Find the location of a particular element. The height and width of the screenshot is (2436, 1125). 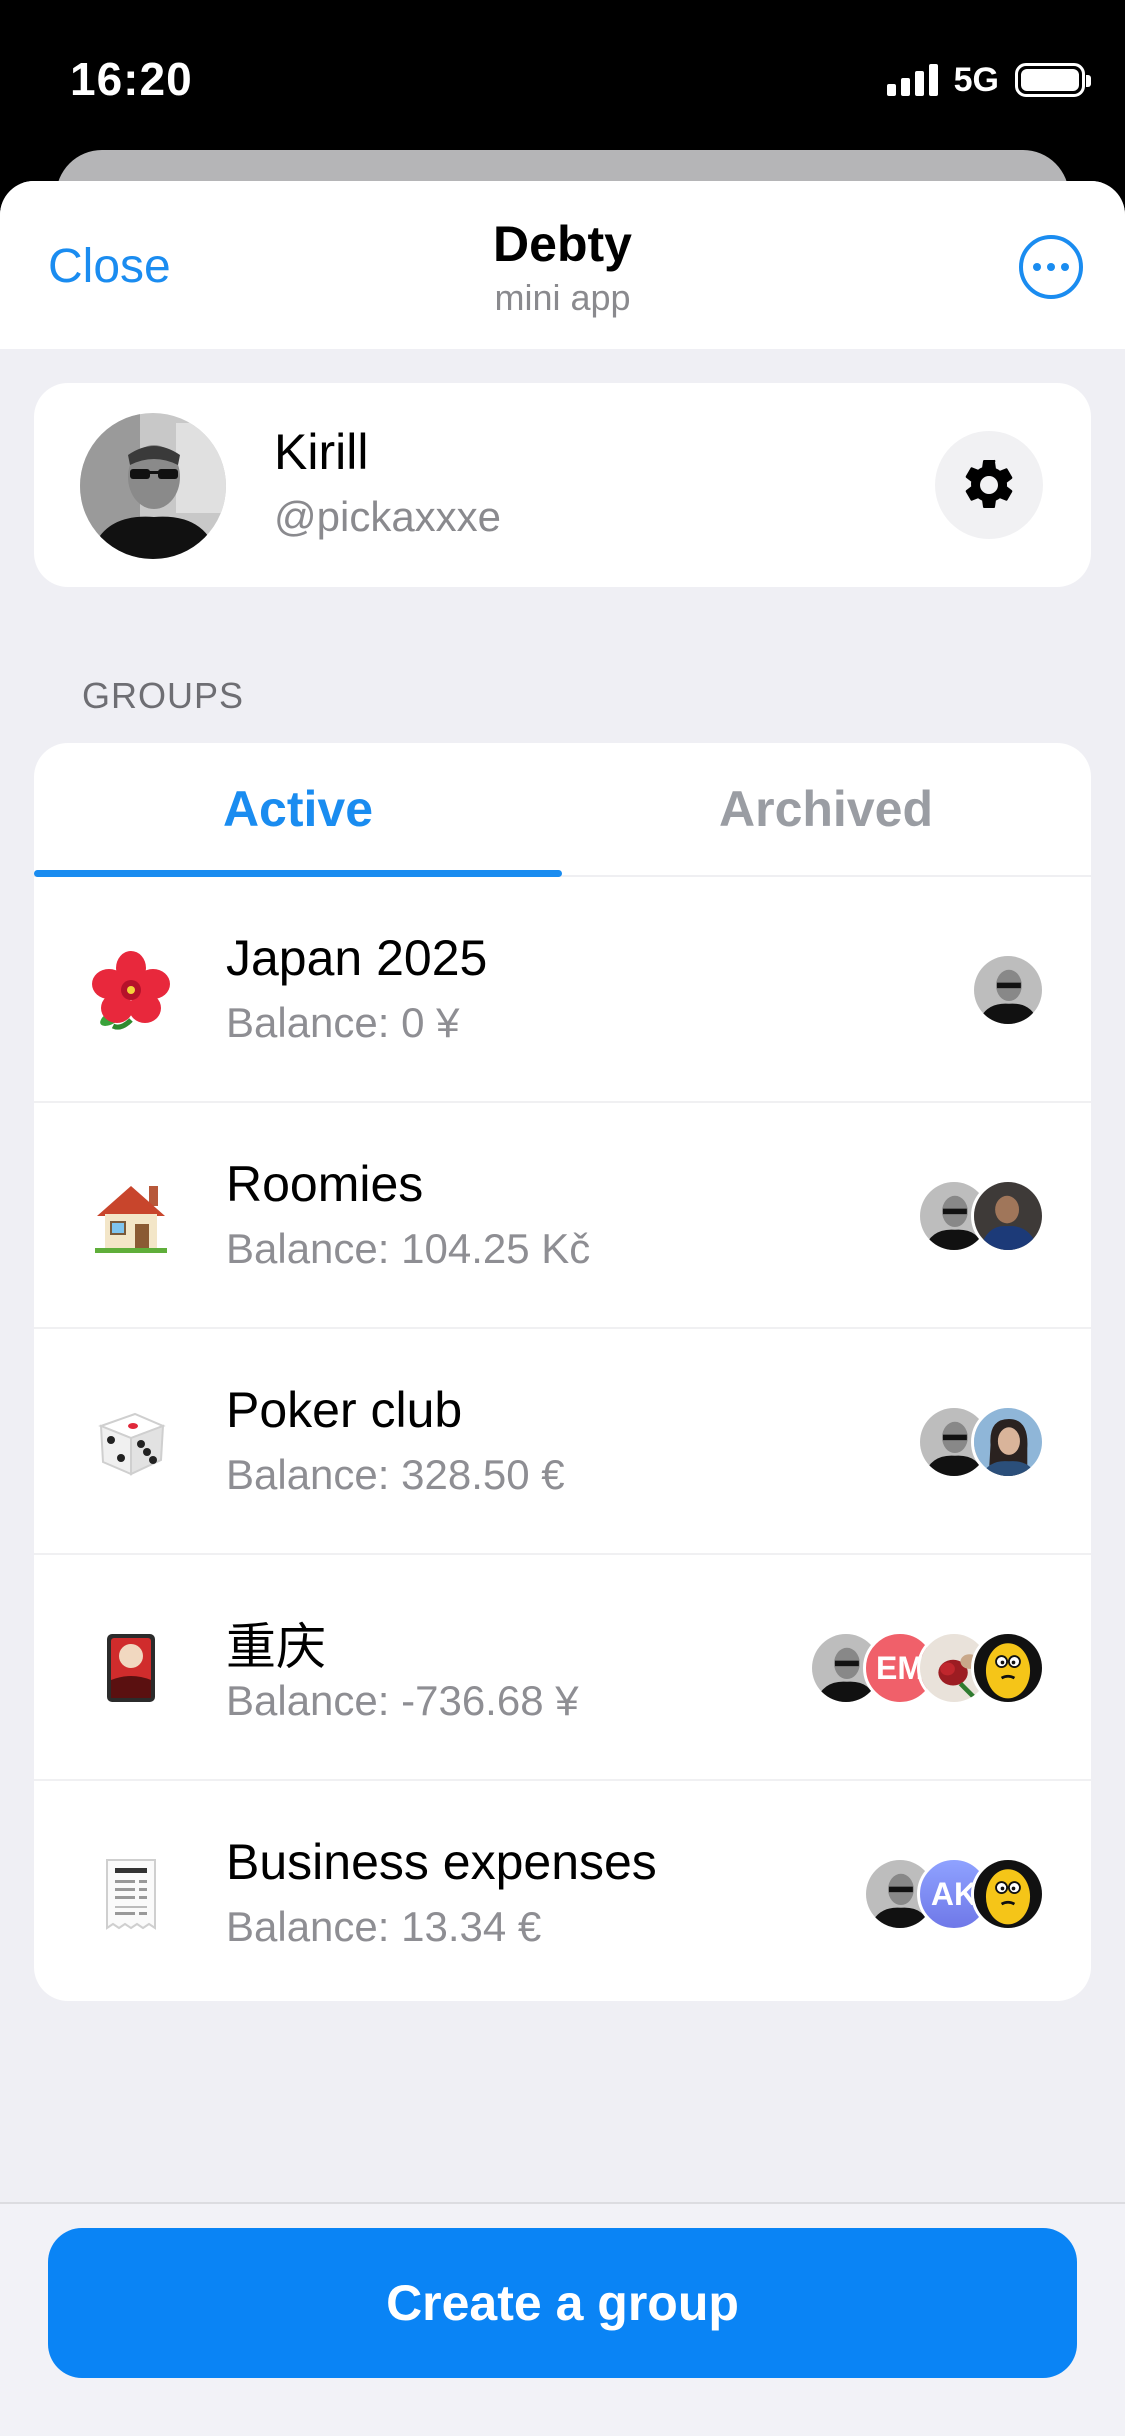

group-row-roomies: Roomies Balance: 104.25 Kč is located at coordinates (562, 1216).